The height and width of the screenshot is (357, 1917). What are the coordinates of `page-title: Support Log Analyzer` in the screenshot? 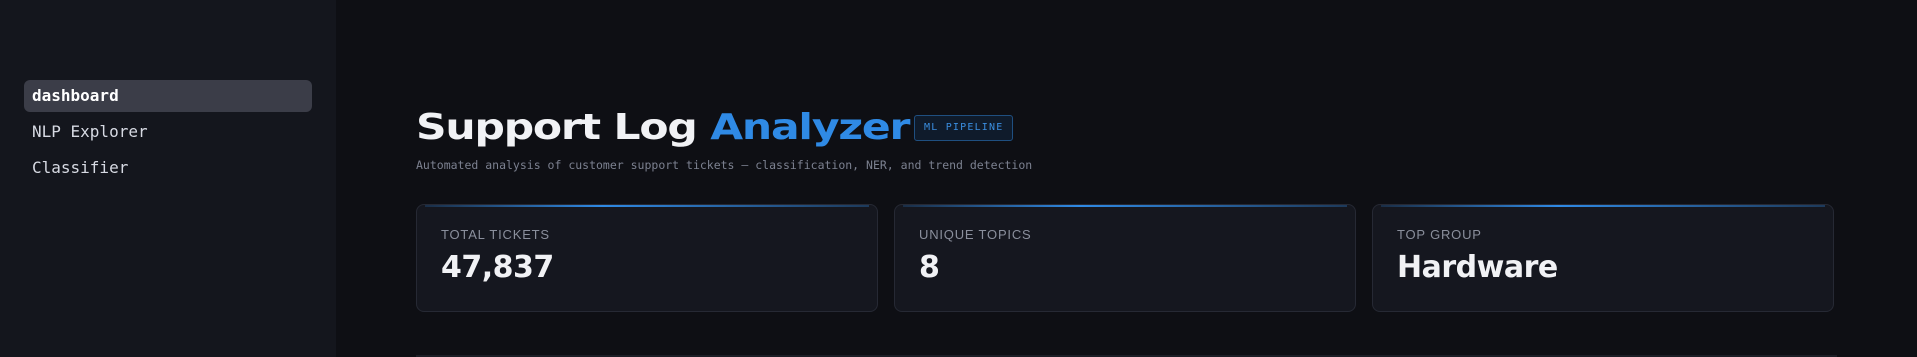 It's located at (663, 128).